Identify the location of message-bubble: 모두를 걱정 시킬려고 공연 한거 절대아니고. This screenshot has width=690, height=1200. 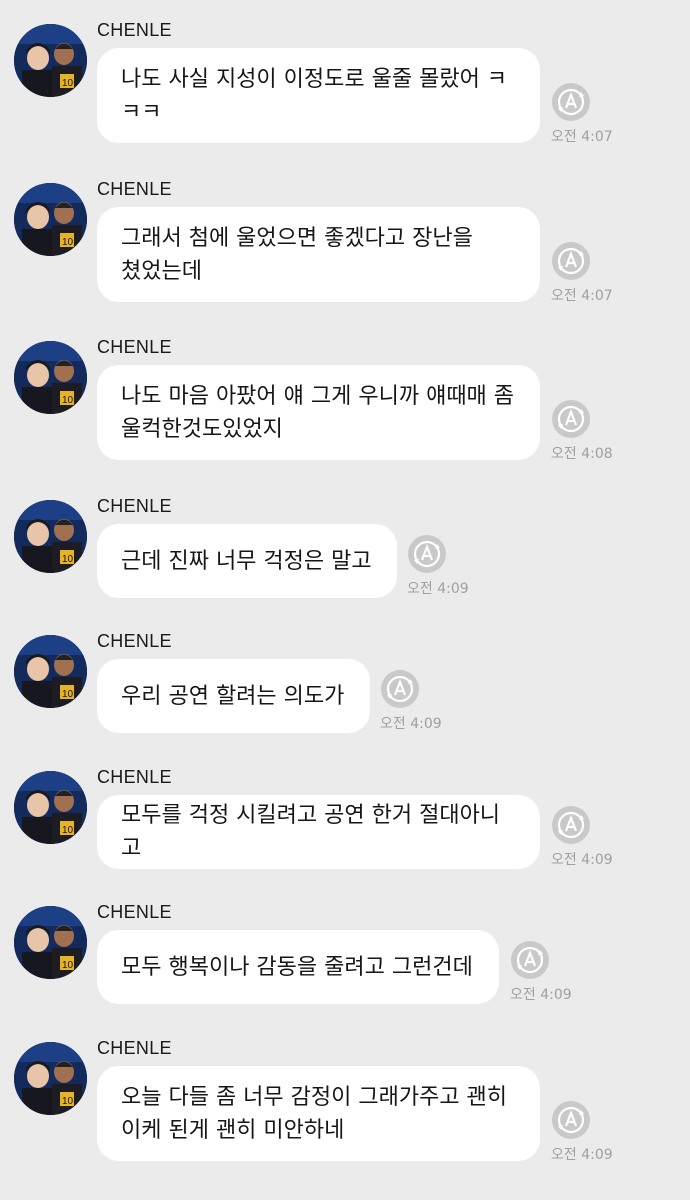
(318, 832).